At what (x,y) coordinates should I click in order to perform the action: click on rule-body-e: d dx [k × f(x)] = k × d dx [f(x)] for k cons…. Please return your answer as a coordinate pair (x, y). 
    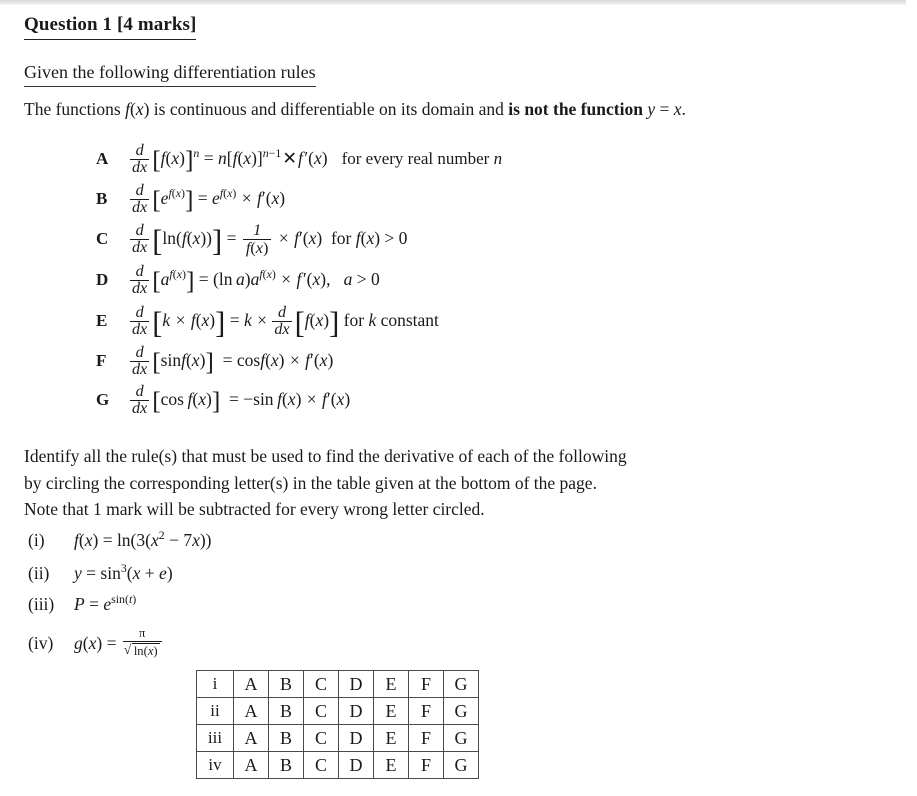
    Looking at the image, I should click on (284, 322).